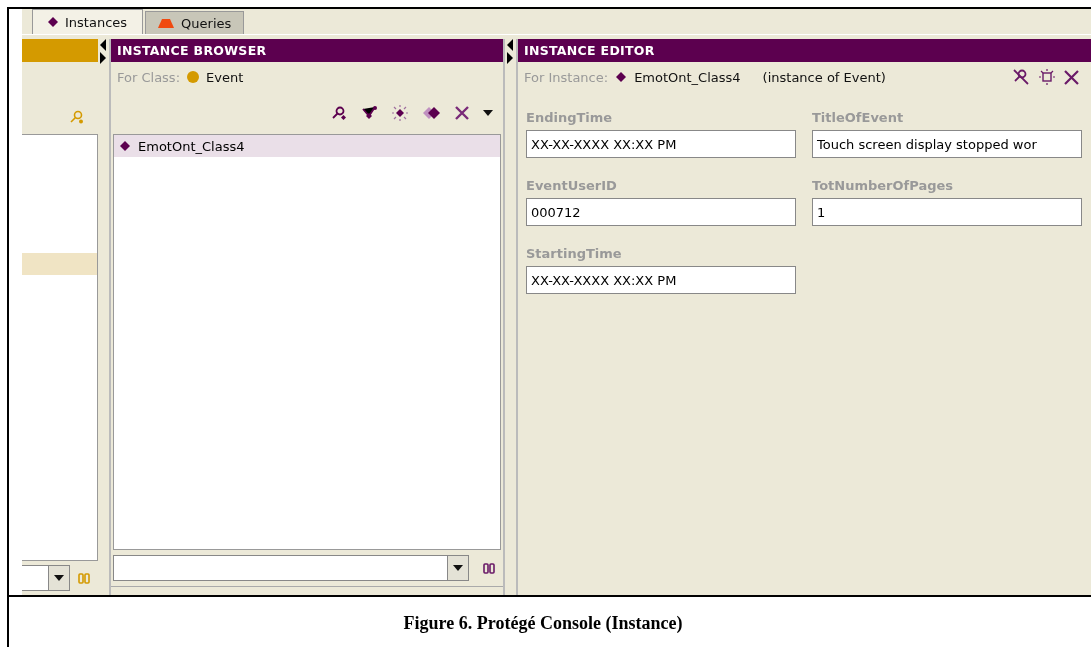 The width and height of the screenshot is (1091, 647). Describe the element at coordinates (566, 77) in the screenshot. I see `for-instance-label: For Instance:` at that location.